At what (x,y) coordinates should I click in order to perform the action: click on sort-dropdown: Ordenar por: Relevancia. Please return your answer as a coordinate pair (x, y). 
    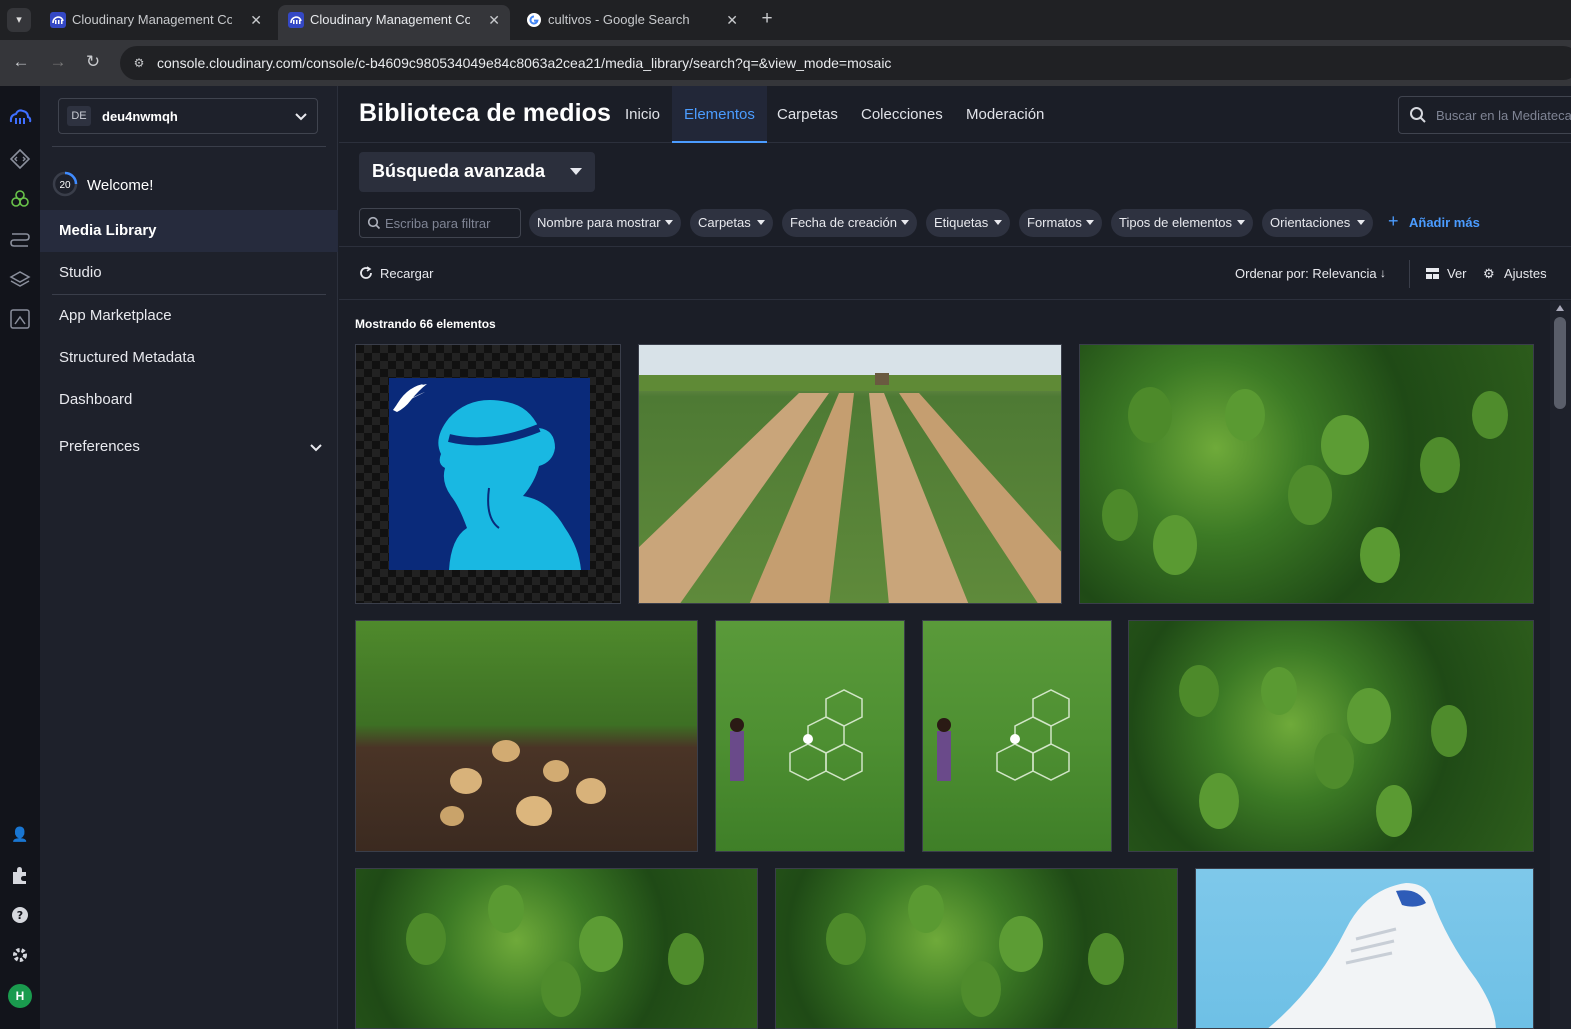
    Looking at the image, I should click on (1306, 273).